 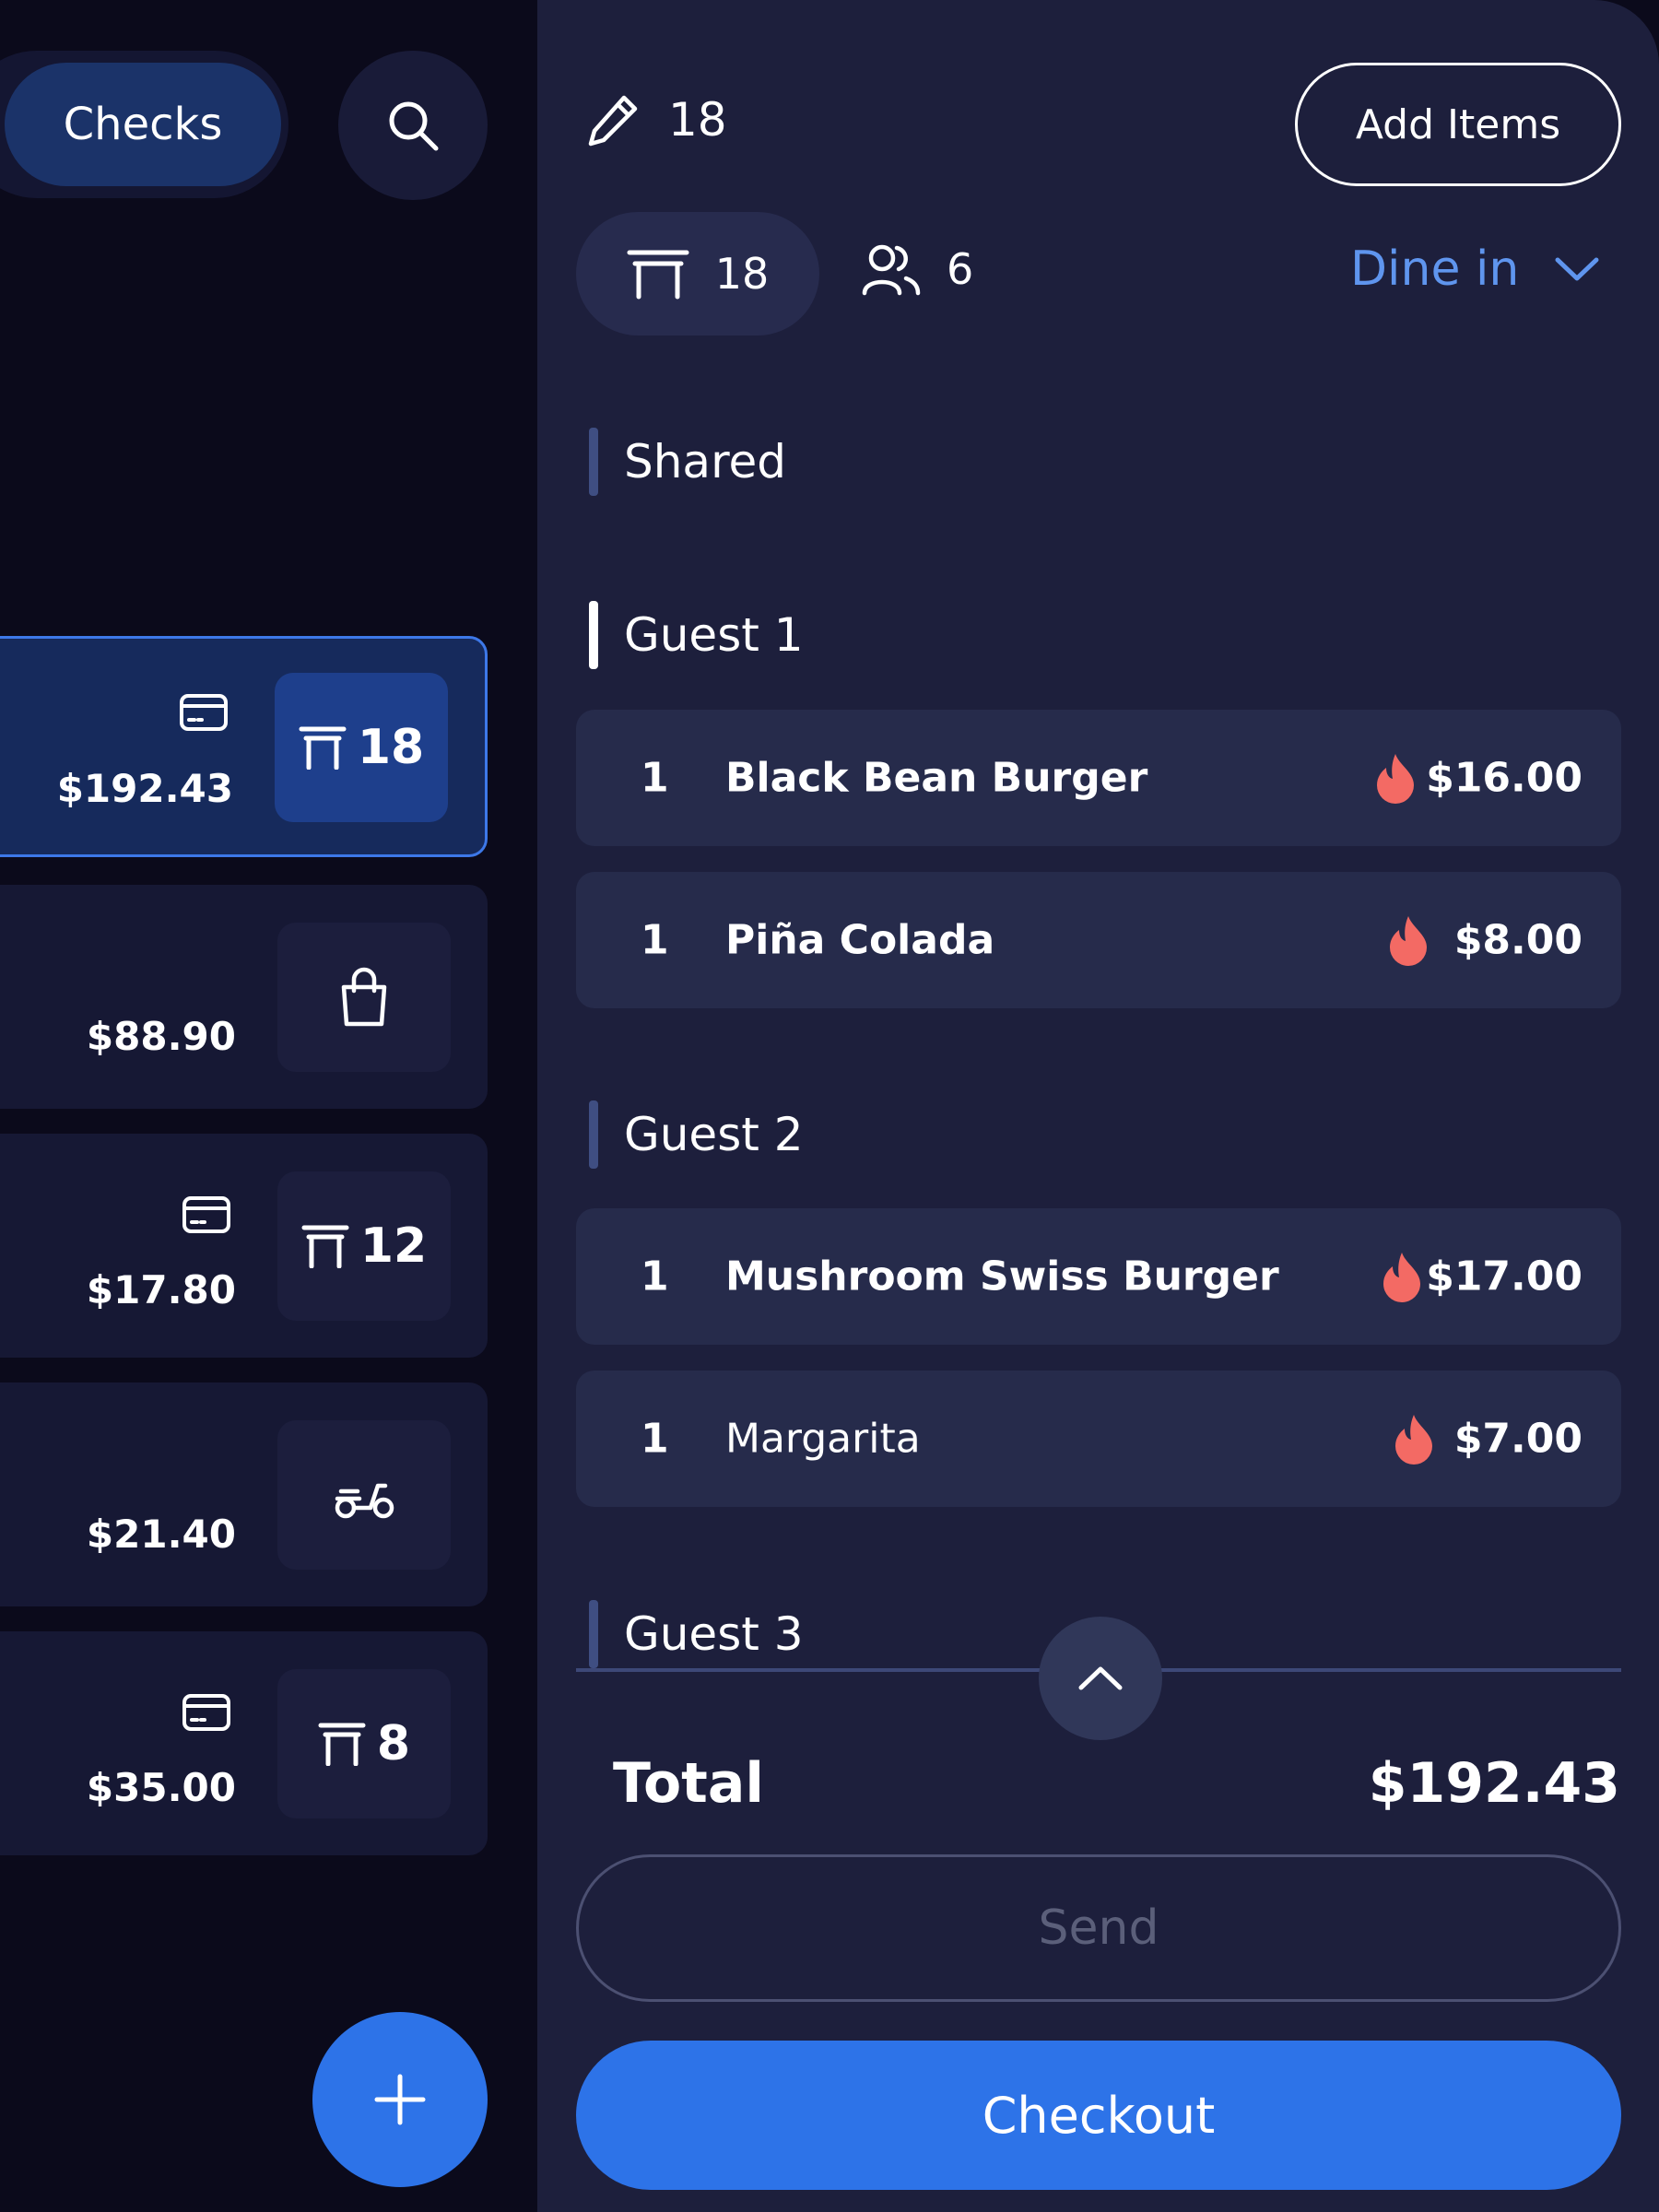 What do you see at coordinates (161, 1289) in the screenshot?
I see `check-amount: $17.80` at bounding box center [161, 1289].